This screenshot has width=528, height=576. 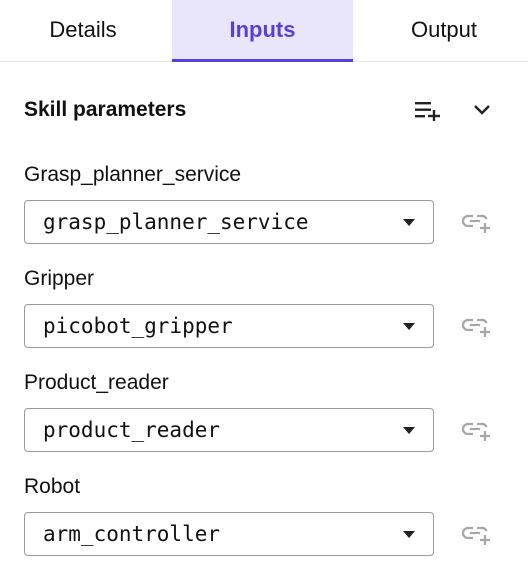 I want to click on param-product-reader: Product_reader product_reader, so click(x=264, y=410).